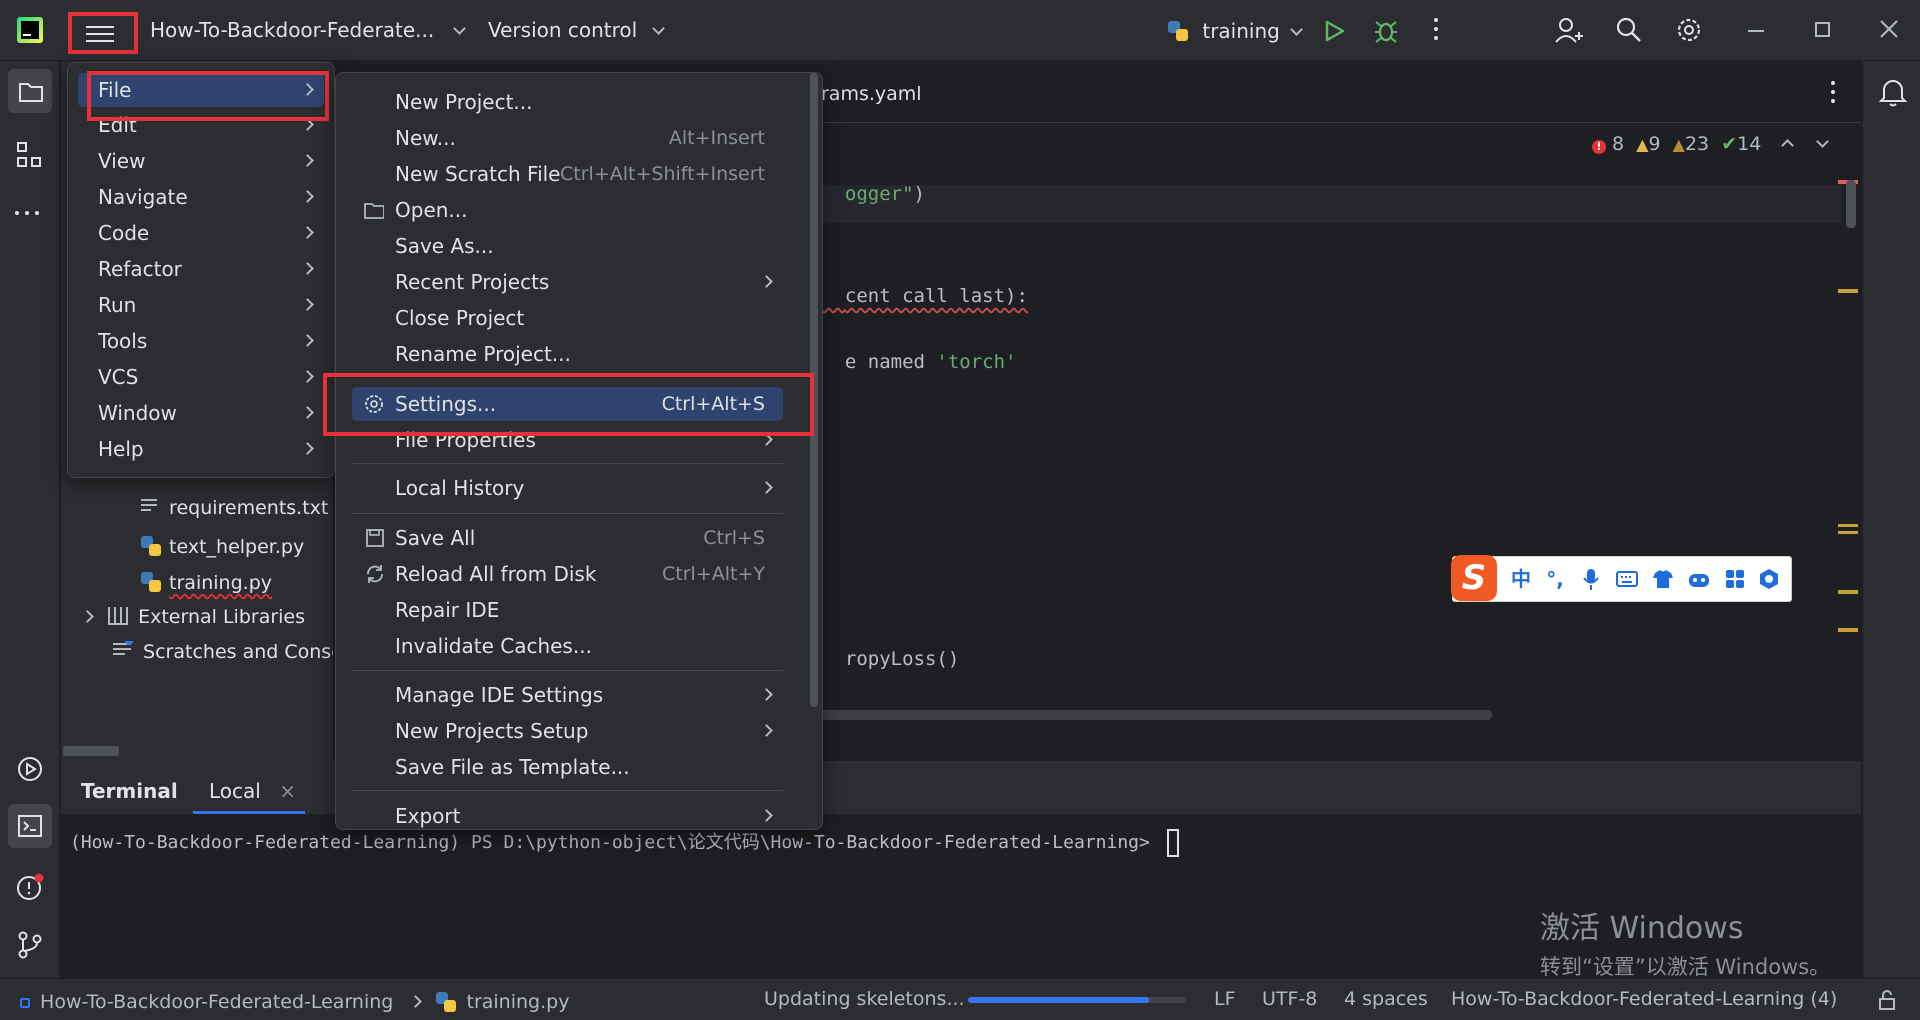 The width and height of the screenshot is (1920, 1020). What do you see at coordinates (252, 791) in the screenshot?
I see `terminal-tab-local: Local ×` at bounding box center [252, 791].